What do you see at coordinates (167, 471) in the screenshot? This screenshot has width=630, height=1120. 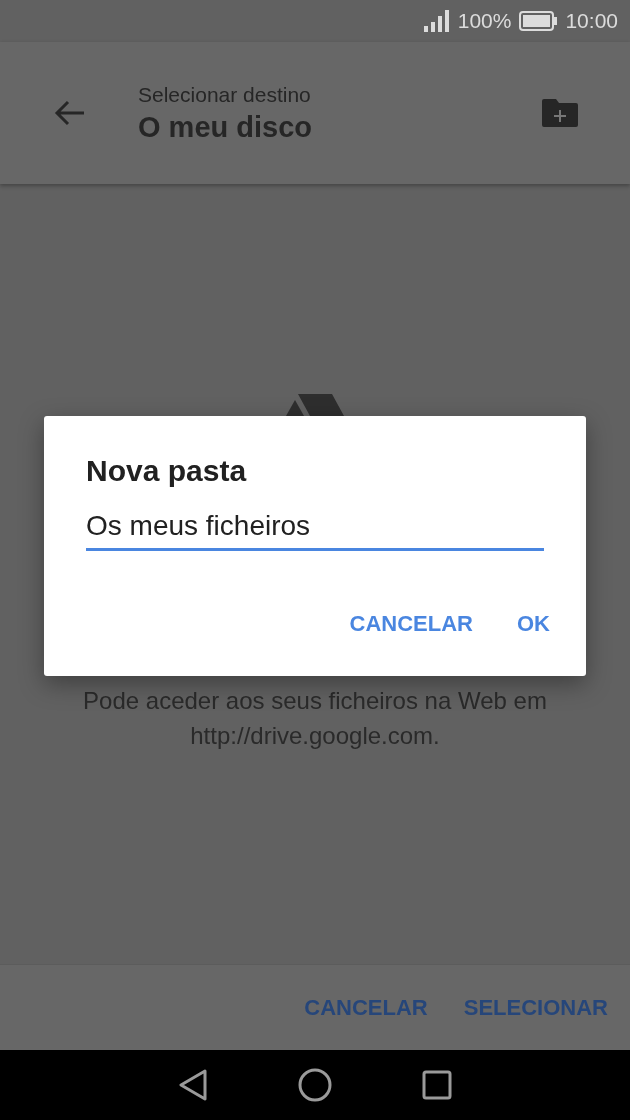 I see `dialog-title: Nova pasta` at bounding box center [167, 471].